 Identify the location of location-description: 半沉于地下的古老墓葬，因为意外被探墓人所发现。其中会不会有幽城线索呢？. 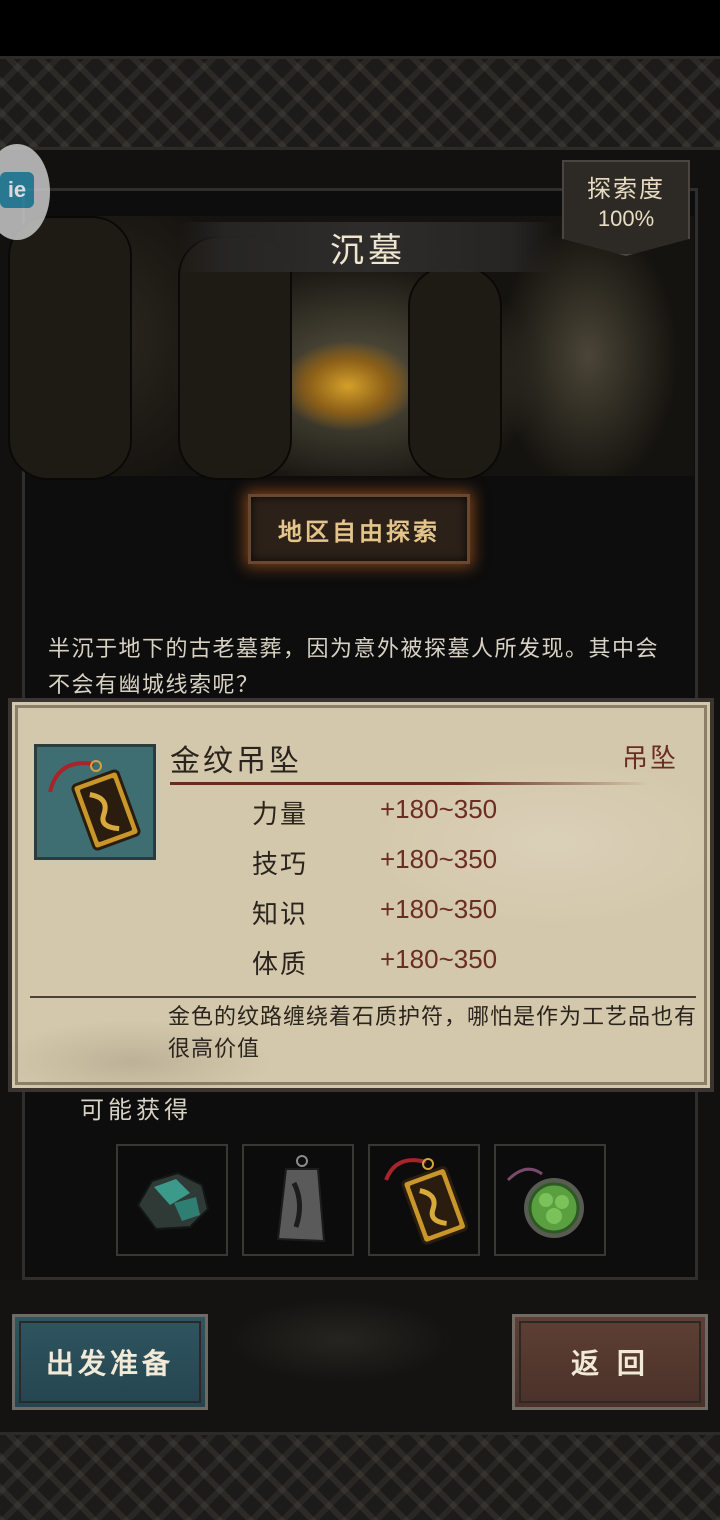
(354, 666).